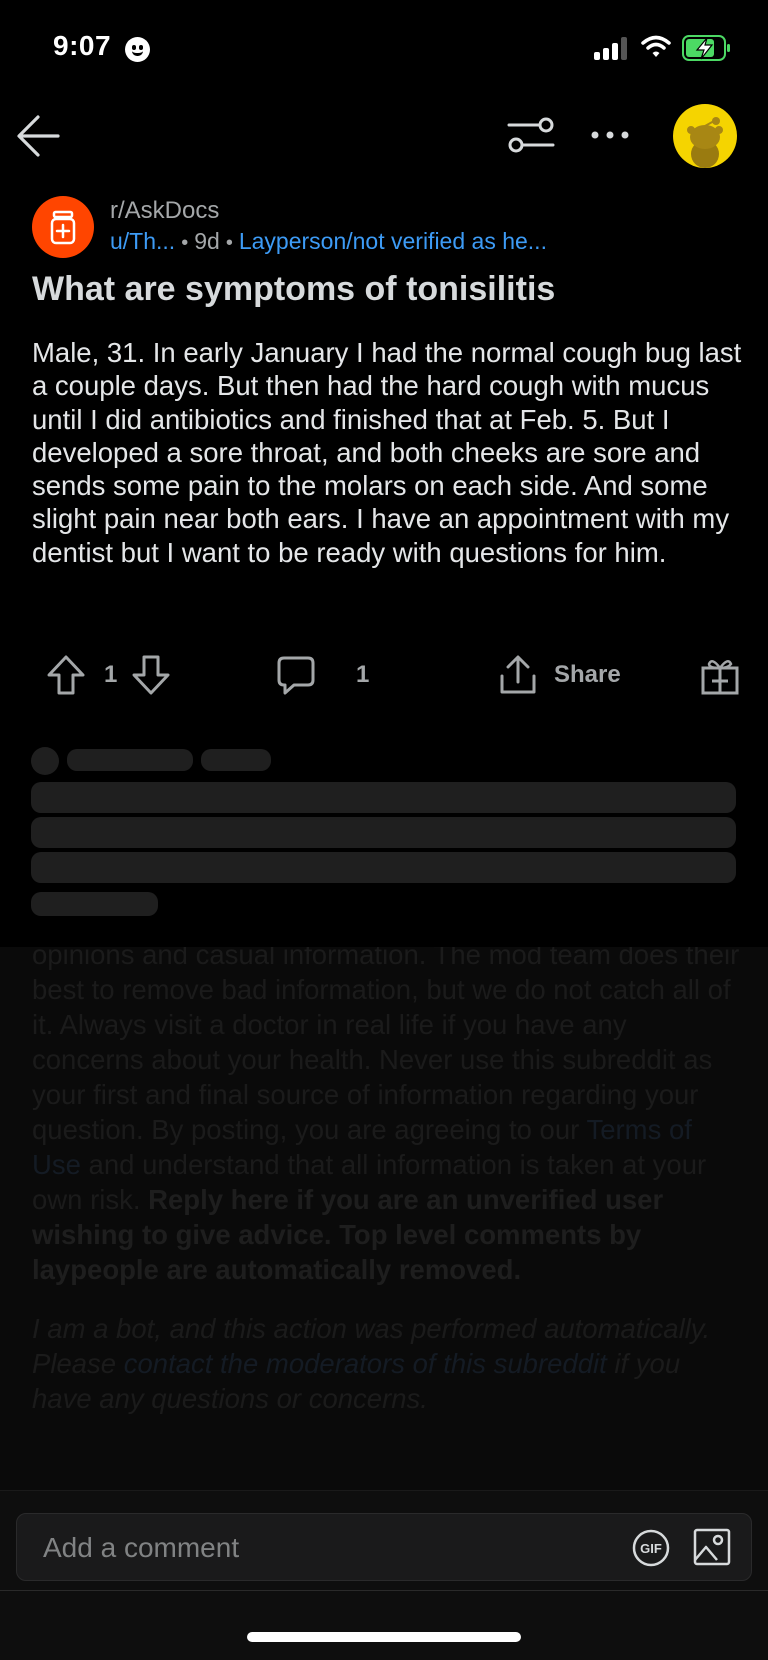  What do you see at coordinates (384, 1637) in the screenshot?
I see `home-indicator` at bounding box center [384, 1637].